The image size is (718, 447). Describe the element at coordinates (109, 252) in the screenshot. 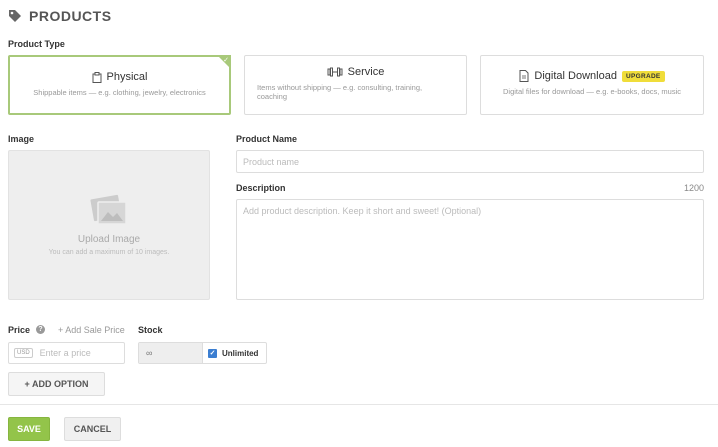

I see `upload-limit-note: You can add a maximum of 10 images.` at that location.